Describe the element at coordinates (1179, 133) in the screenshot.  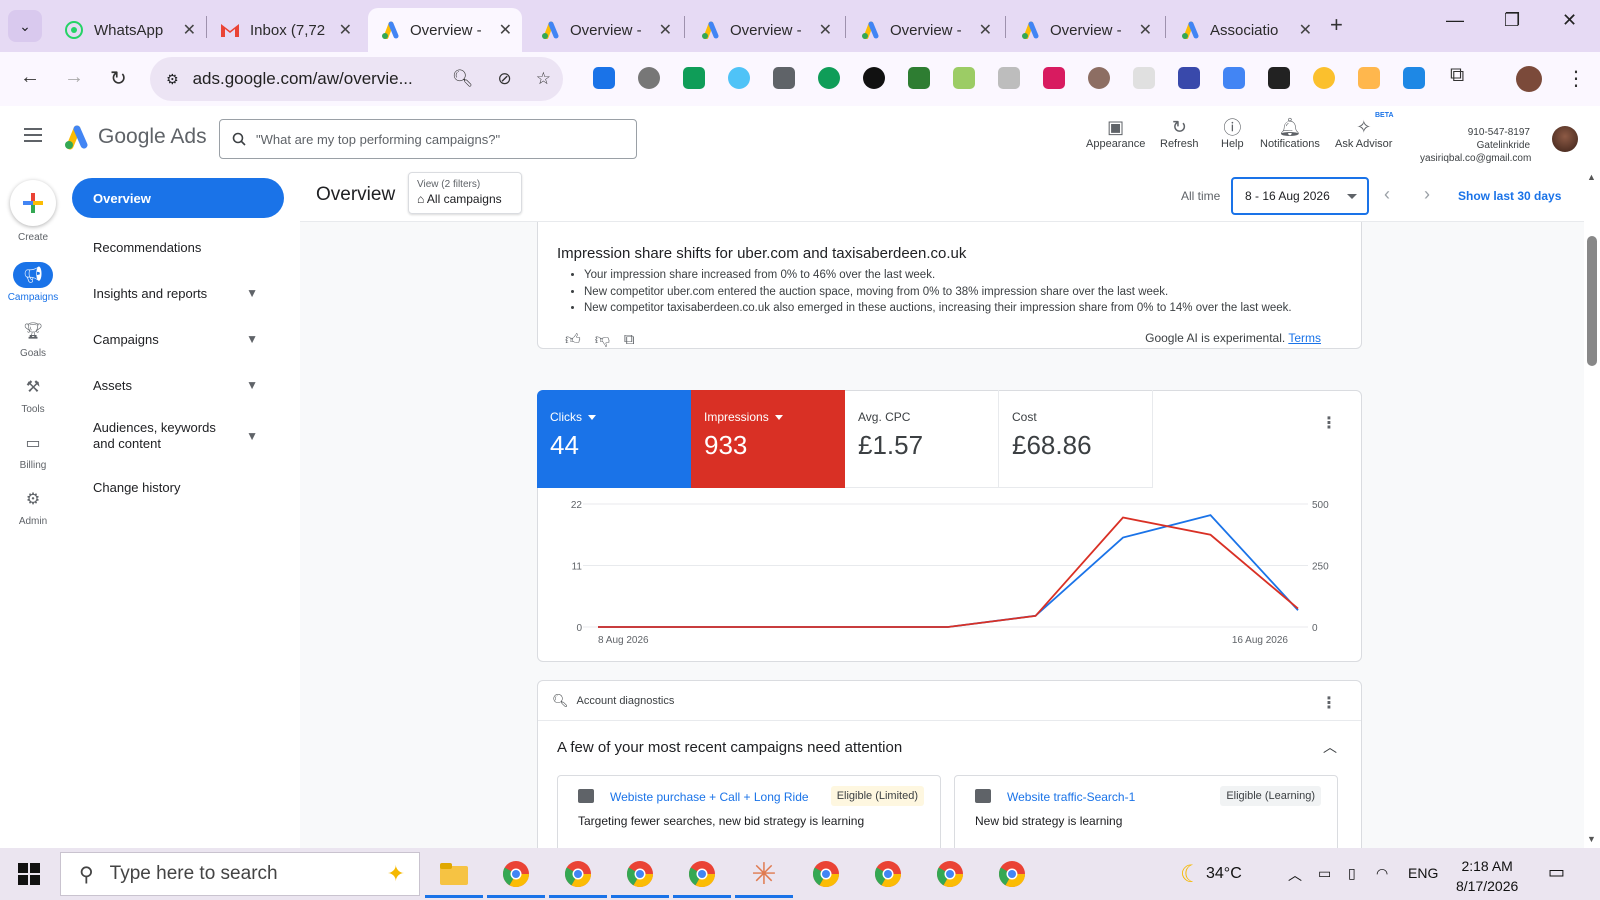
I see `refresh-button: ↻ Refresh` at that location.